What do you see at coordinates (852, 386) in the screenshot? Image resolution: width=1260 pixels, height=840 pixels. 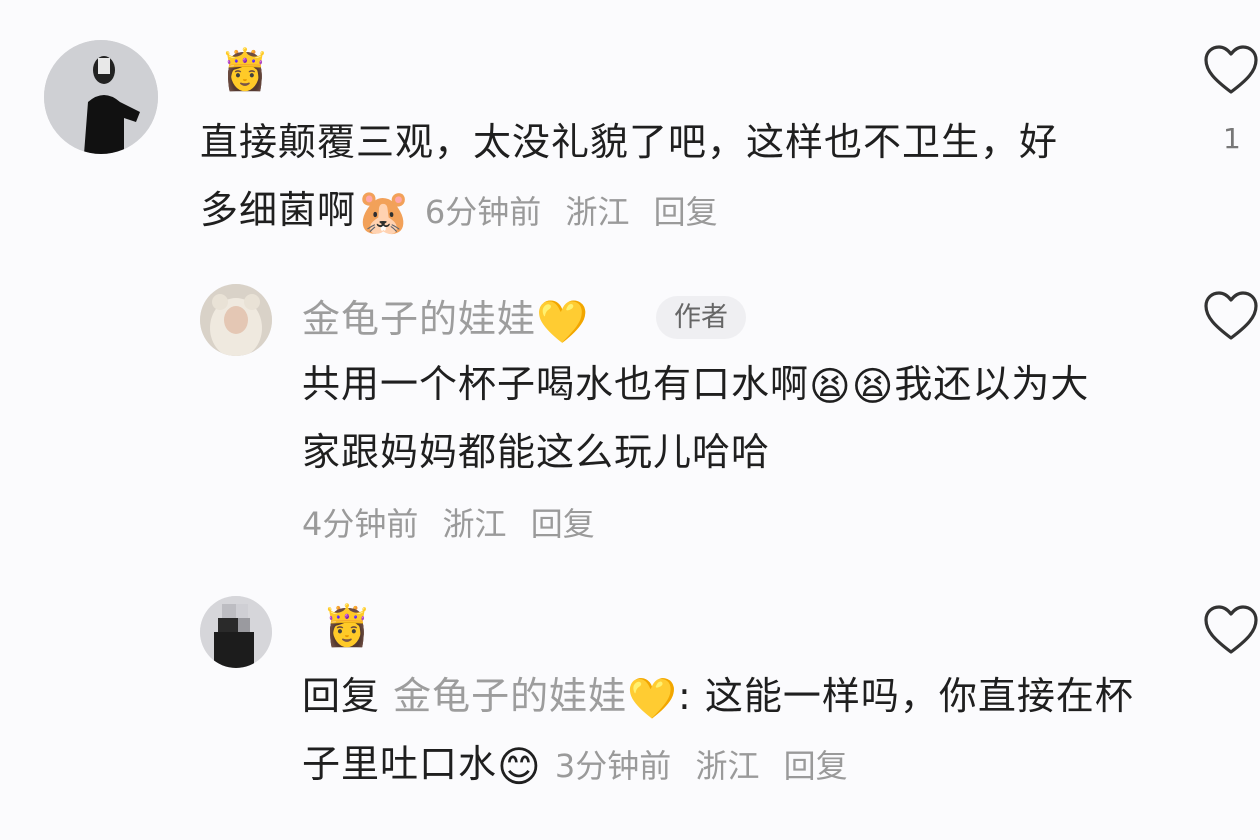 I see `tired-face-emoji-icon: 😫😫` at bounding box center [852, 386].